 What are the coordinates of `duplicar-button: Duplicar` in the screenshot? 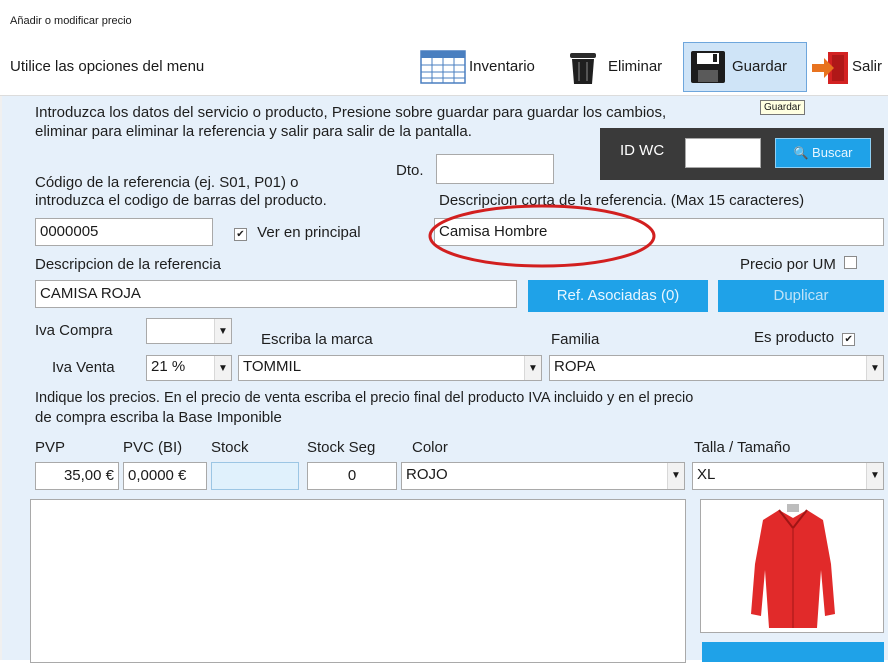 It's located at (801, 296).